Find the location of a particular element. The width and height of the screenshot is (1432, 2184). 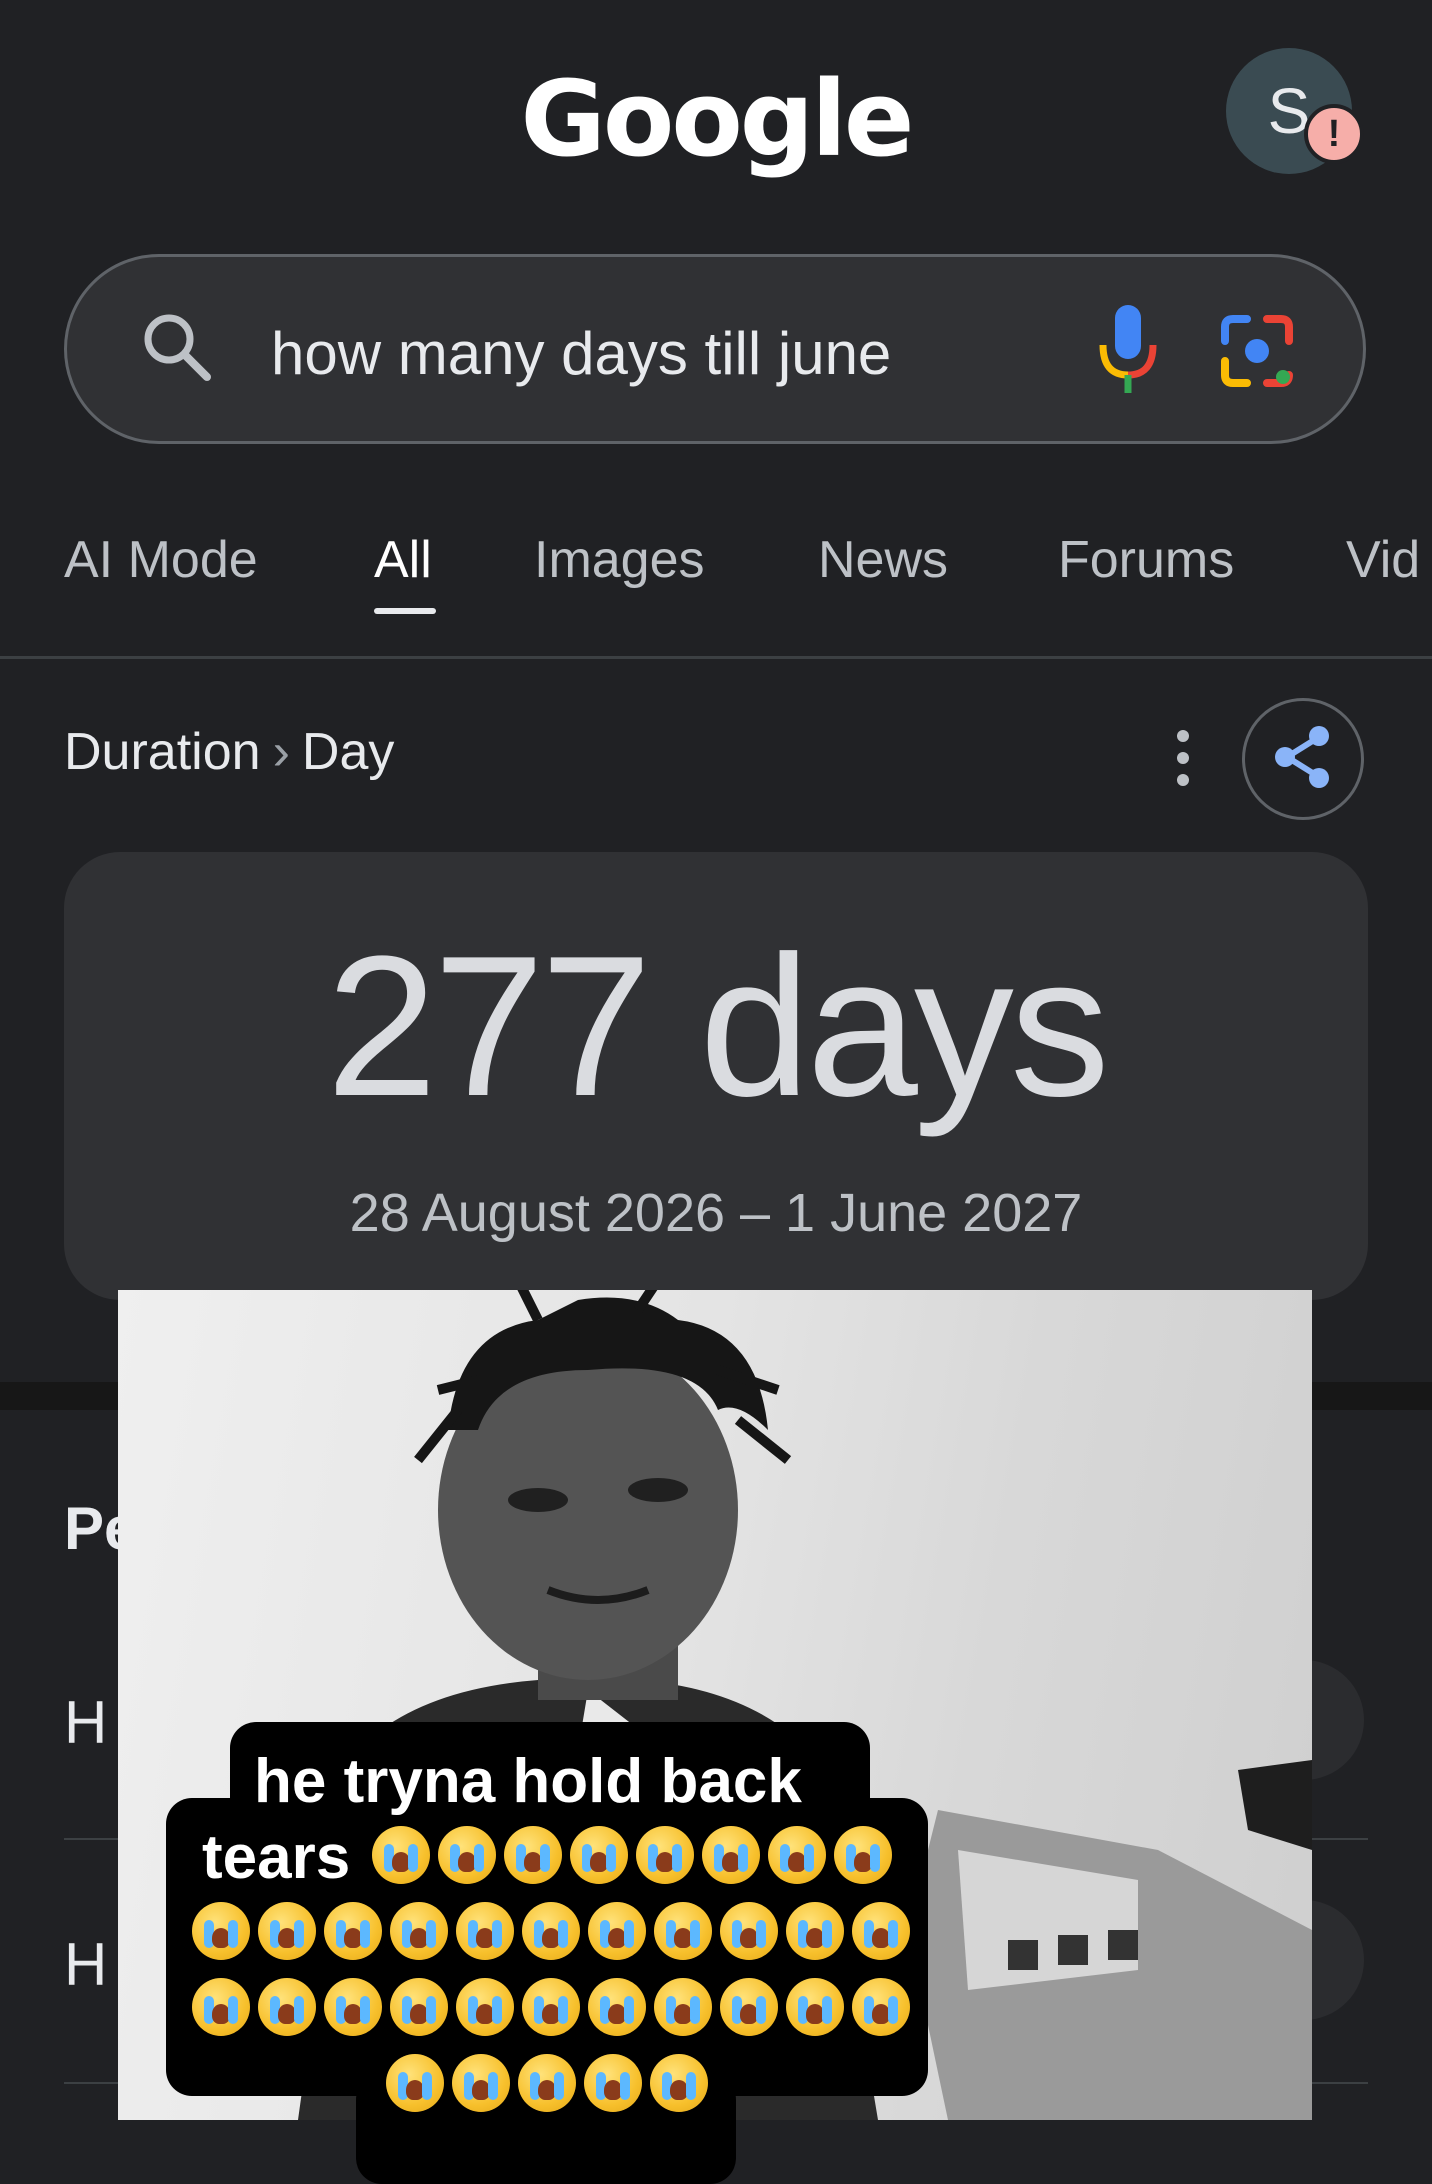

tab-images: Images is located at coordinates (619, 560).